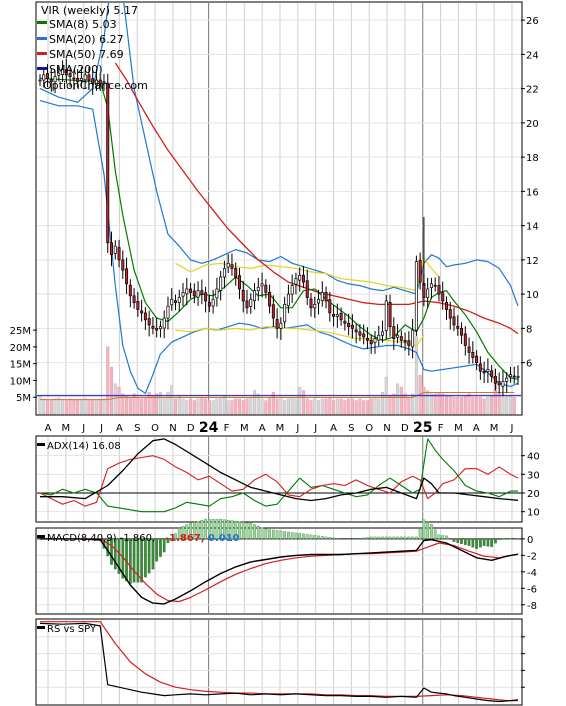 Image resolution: width=566 pixels, height=706 pixels. I want to click on adx-legend-swatch, so click(41, 444).